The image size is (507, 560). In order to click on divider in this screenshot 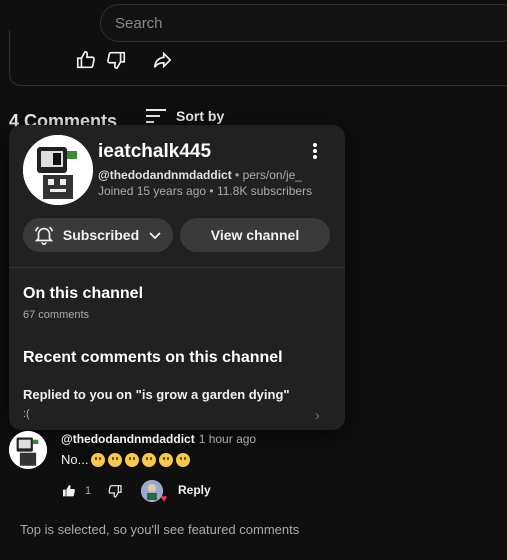, I will do `click(177, 267)`.